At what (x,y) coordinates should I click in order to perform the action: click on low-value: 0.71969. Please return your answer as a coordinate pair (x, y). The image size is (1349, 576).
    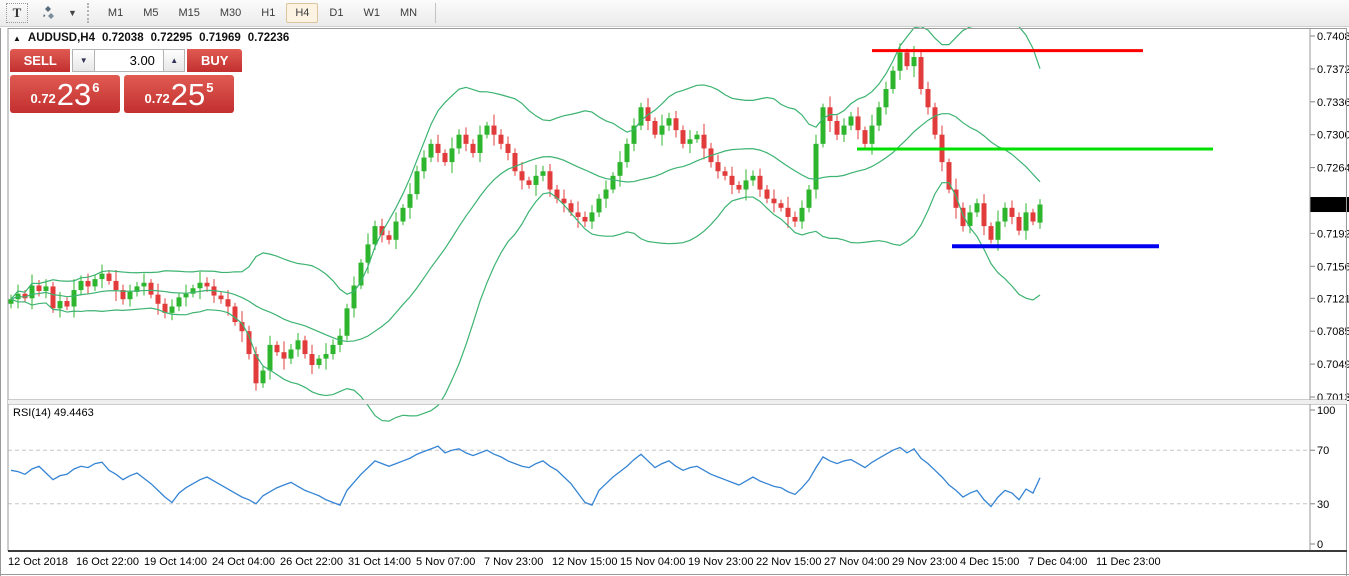
    Looking at the image, I should click on (220, 38).